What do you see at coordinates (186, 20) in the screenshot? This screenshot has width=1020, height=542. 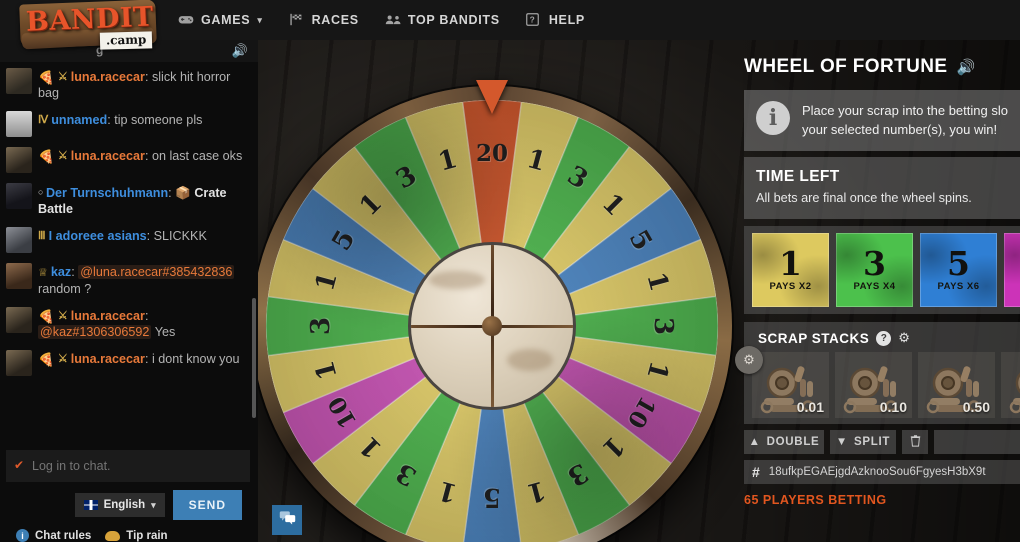 I see `gamepad-icon` at bounding box center [186, 20].